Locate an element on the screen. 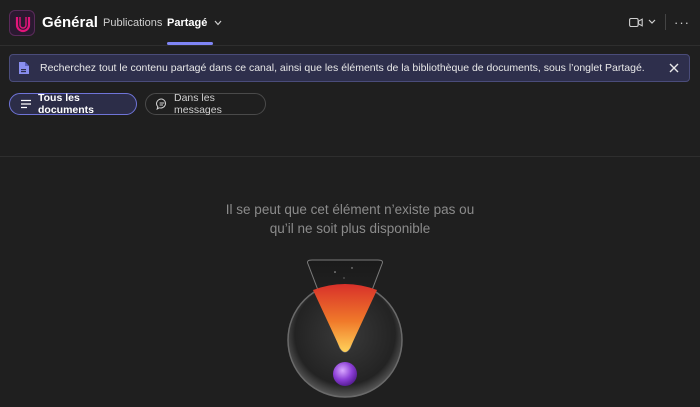  filter-in-messages-label: Dans les messages is located at coordinates (198, 104).